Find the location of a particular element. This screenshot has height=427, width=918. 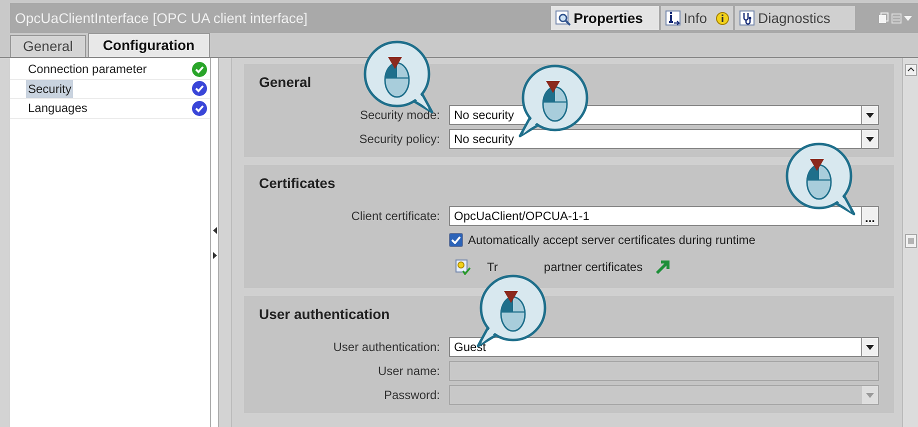

nav-item: Security is located at coordinates (50, 89).